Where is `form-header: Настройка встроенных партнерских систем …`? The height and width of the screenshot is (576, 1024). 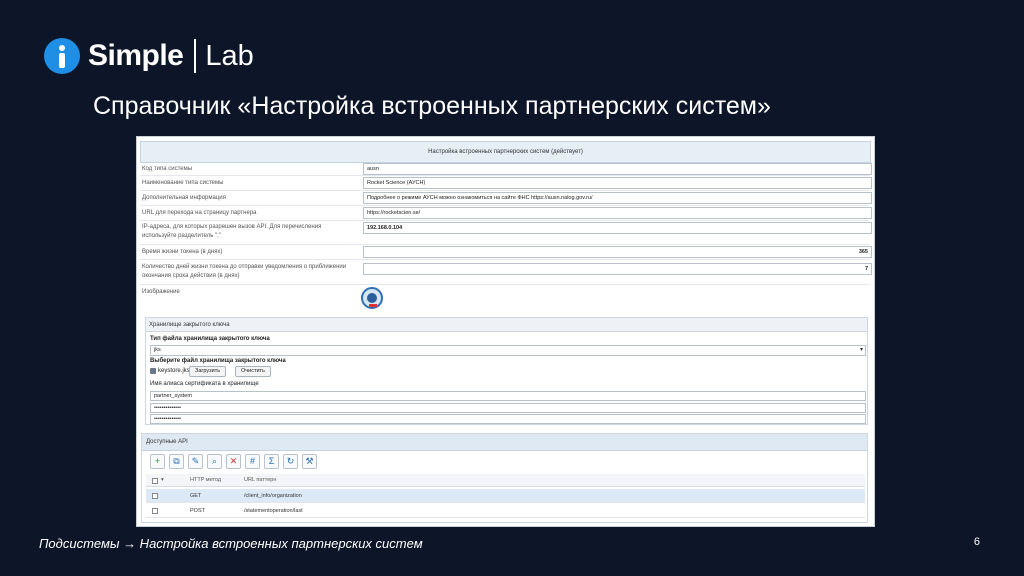
form-header: Настройка встроенных партнерских систем … is located at coordinates (505, 152).